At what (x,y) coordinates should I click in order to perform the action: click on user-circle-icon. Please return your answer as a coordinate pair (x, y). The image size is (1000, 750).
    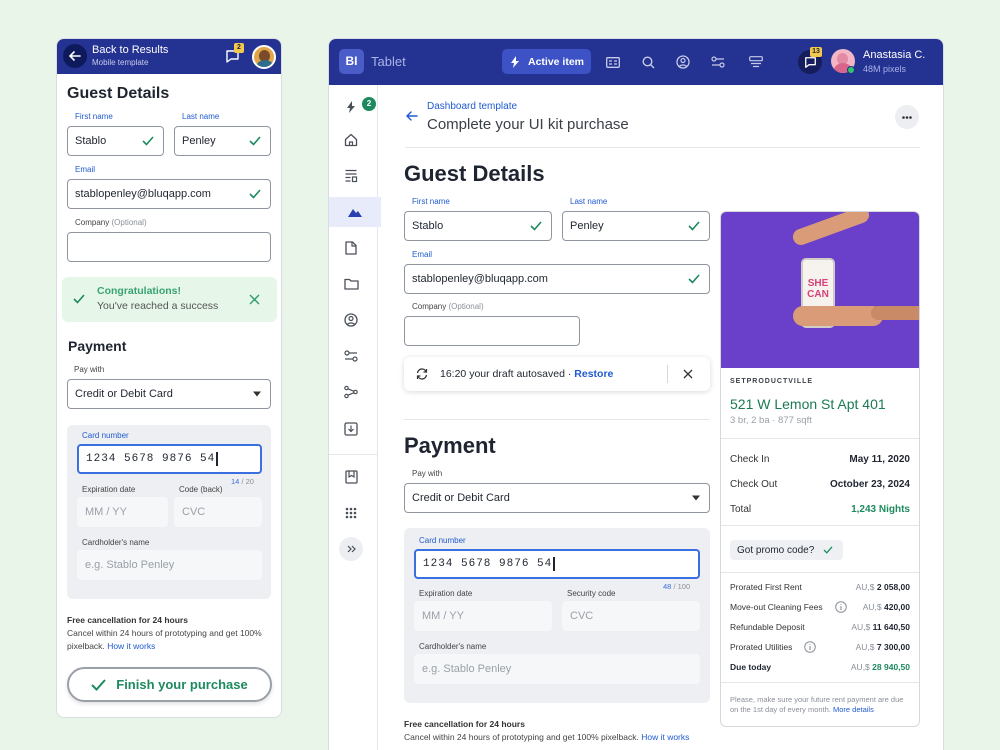
    Looking at the image, I should click on (351, 320).